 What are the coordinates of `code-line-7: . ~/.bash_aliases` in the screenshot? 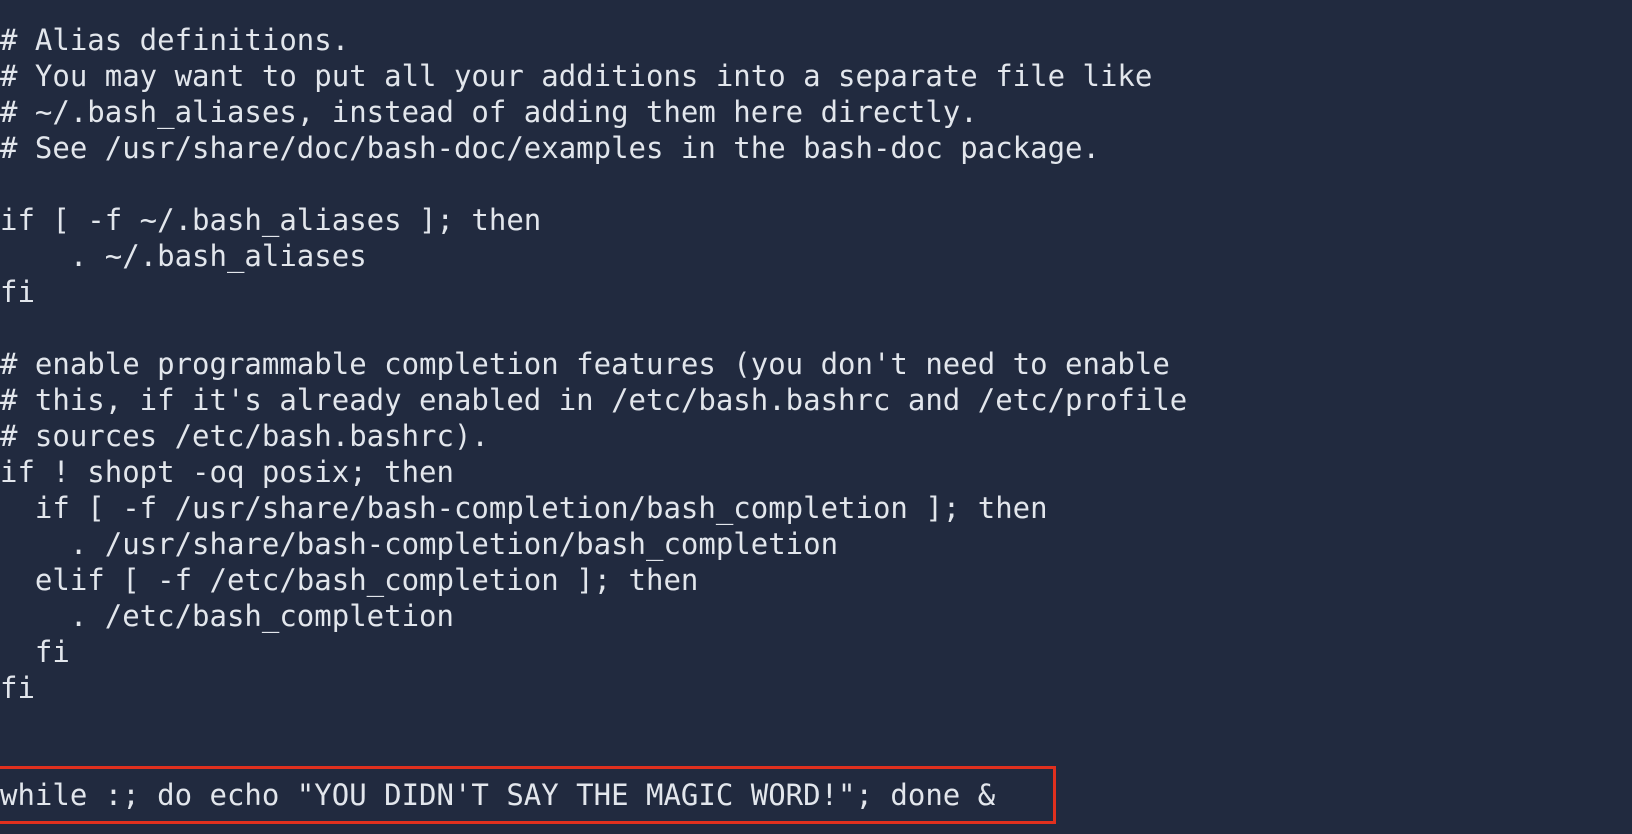 It's located at (183, 256).